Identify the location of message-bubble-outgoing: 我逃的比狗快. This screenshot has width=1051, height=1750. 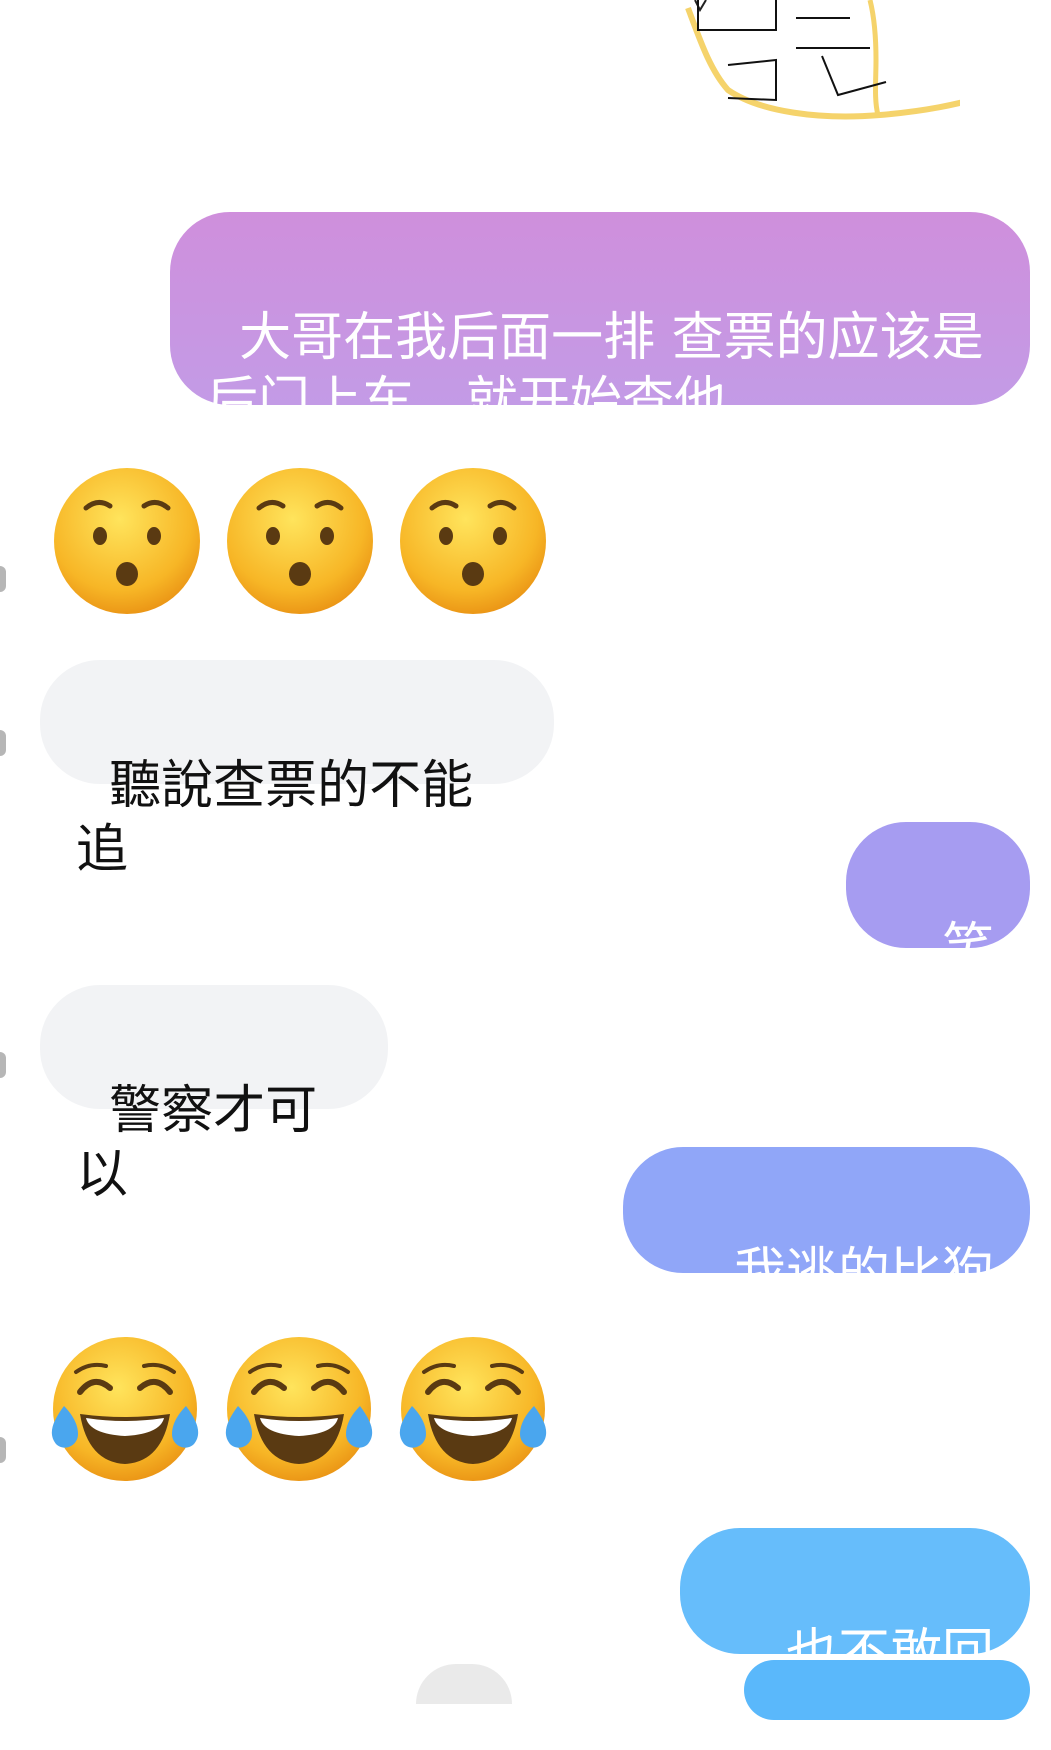
(826, 1257).